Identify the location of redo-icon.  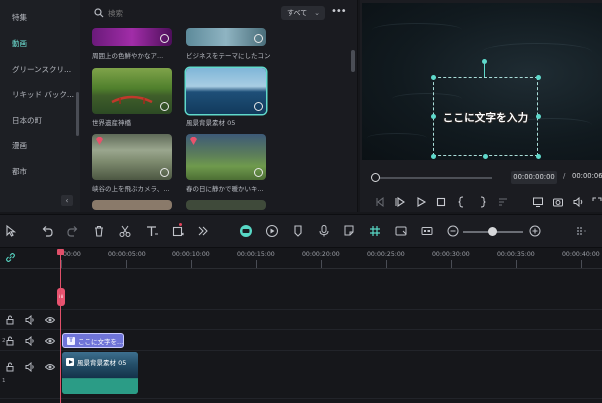
(73, 231).